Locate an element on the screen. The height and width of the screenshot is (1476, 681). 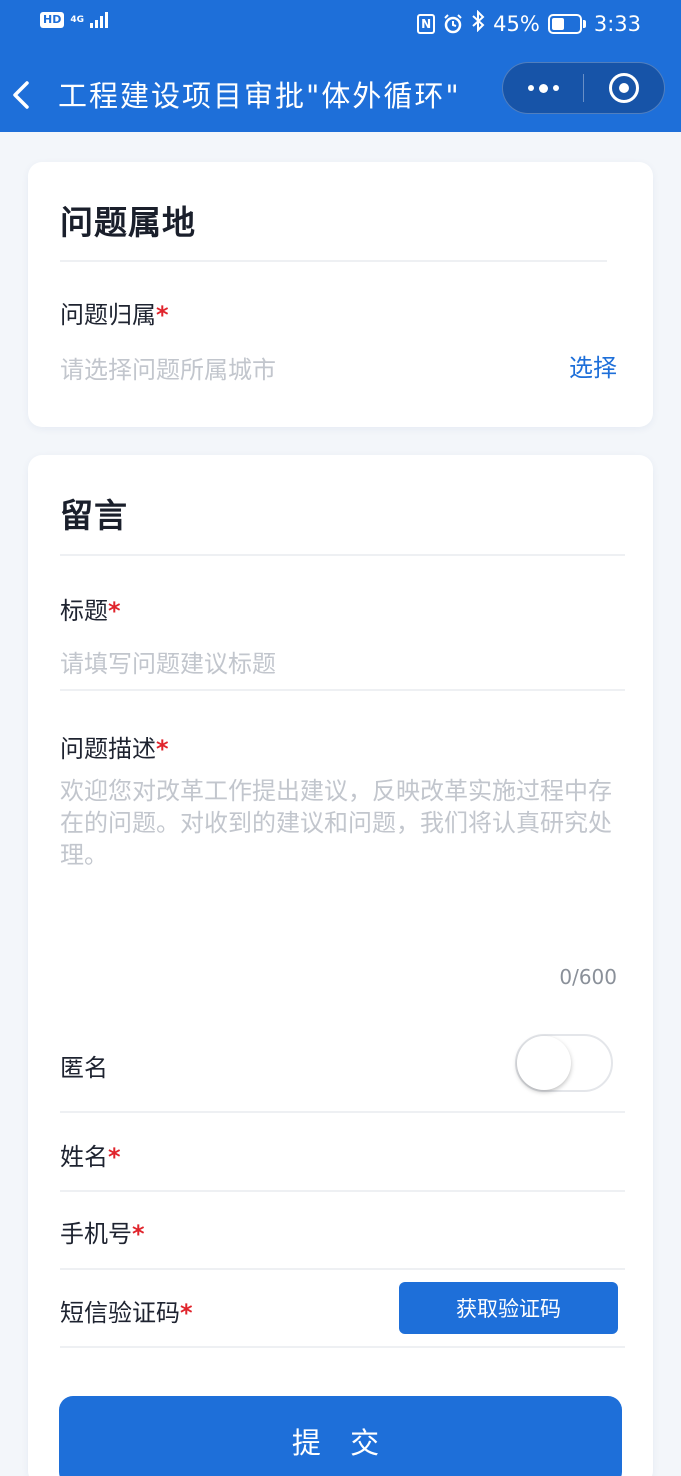
sms-code-label-text: 短信验证码 is located at coordinates (120, 1313).